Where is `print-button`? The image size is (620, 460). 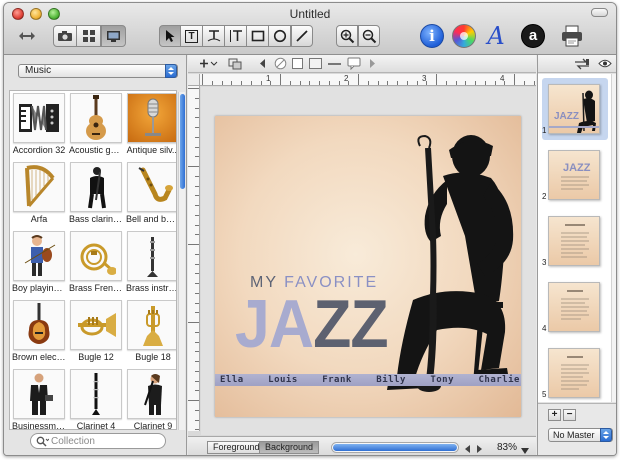 print-button is located at coordinates (572, 36).